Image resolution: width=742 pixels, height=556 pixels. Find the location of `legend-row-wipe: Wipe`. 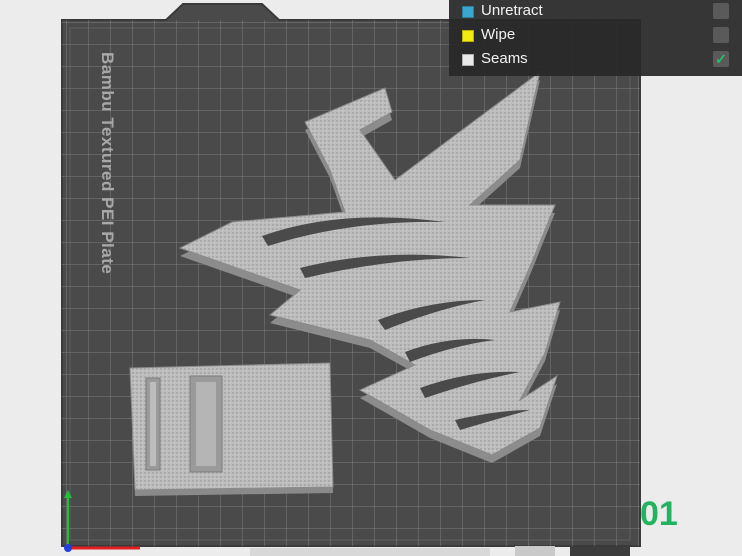

legend-row-wipe: Wipe is located at coordinates (595, 36).